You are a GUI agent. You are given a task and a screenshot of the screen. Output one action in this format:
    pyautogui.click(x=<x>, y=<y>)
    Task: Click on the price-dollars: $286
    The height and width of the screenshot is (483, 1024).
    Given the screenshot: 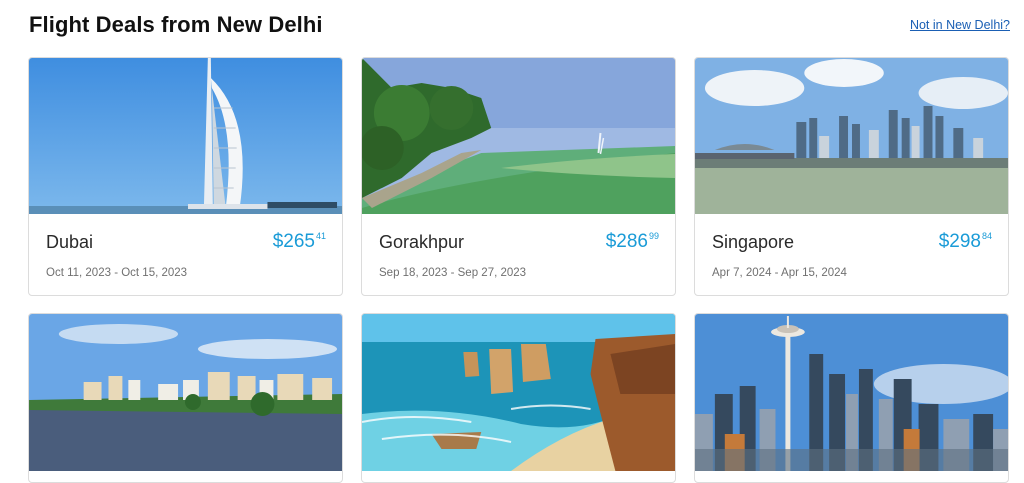 What is the action you would take?
    pyautogui.click(x=626, y=241)
    